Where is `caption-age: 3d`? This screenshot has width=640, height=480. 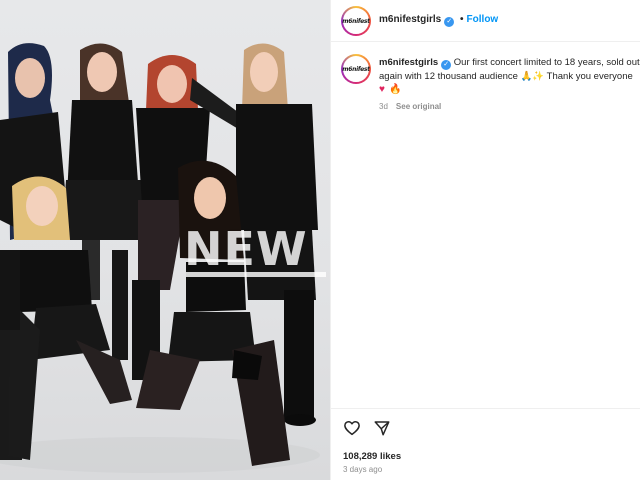
caption-age: 3d is located at coordinates (383, 106).